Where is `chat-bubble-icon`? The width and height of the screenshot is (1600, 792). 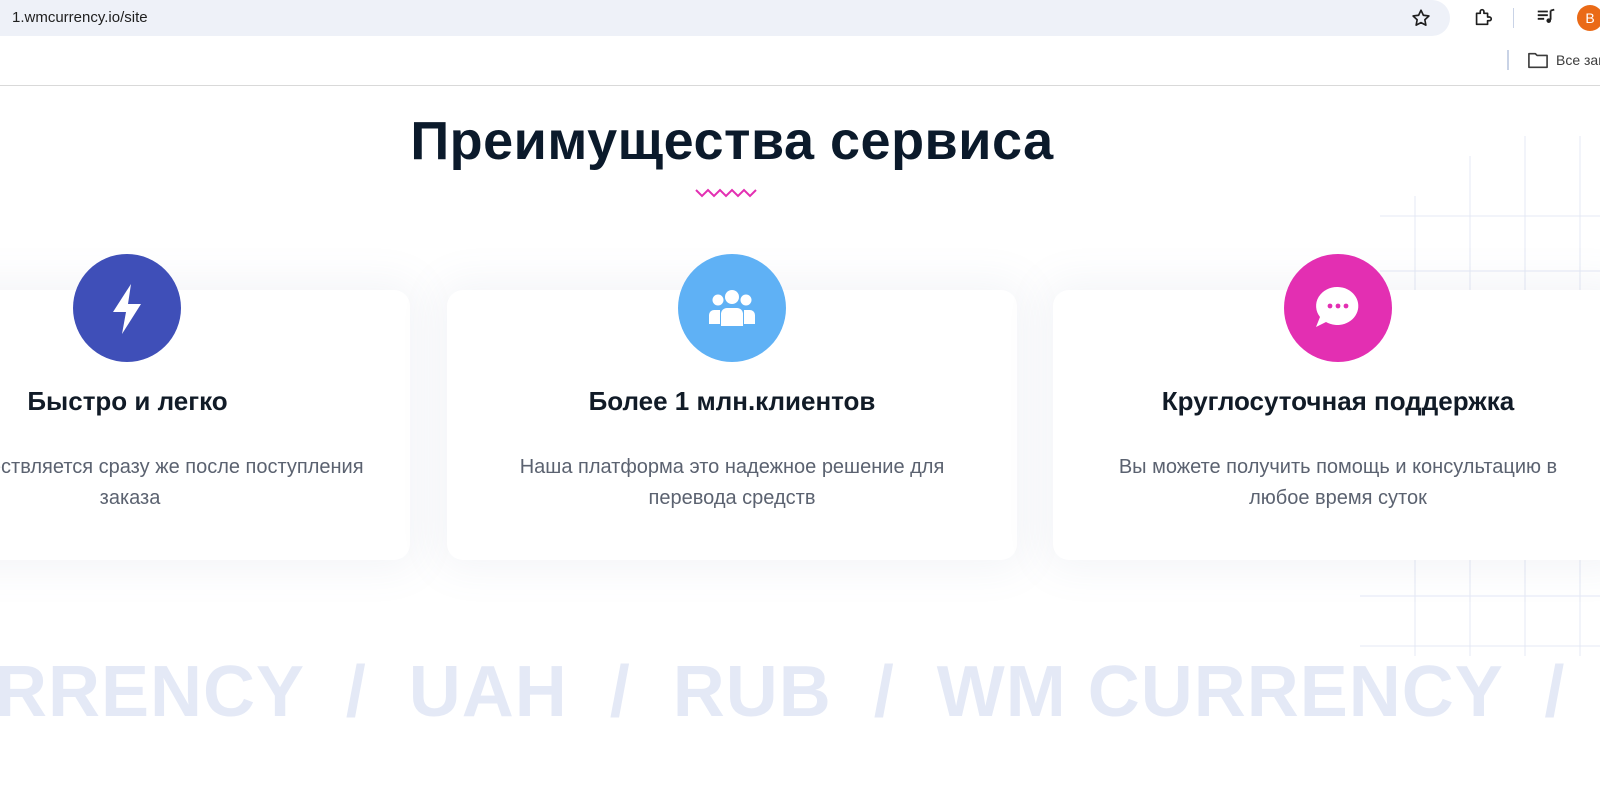
chat-bubble-icon is located at coordinates (1337, 306).